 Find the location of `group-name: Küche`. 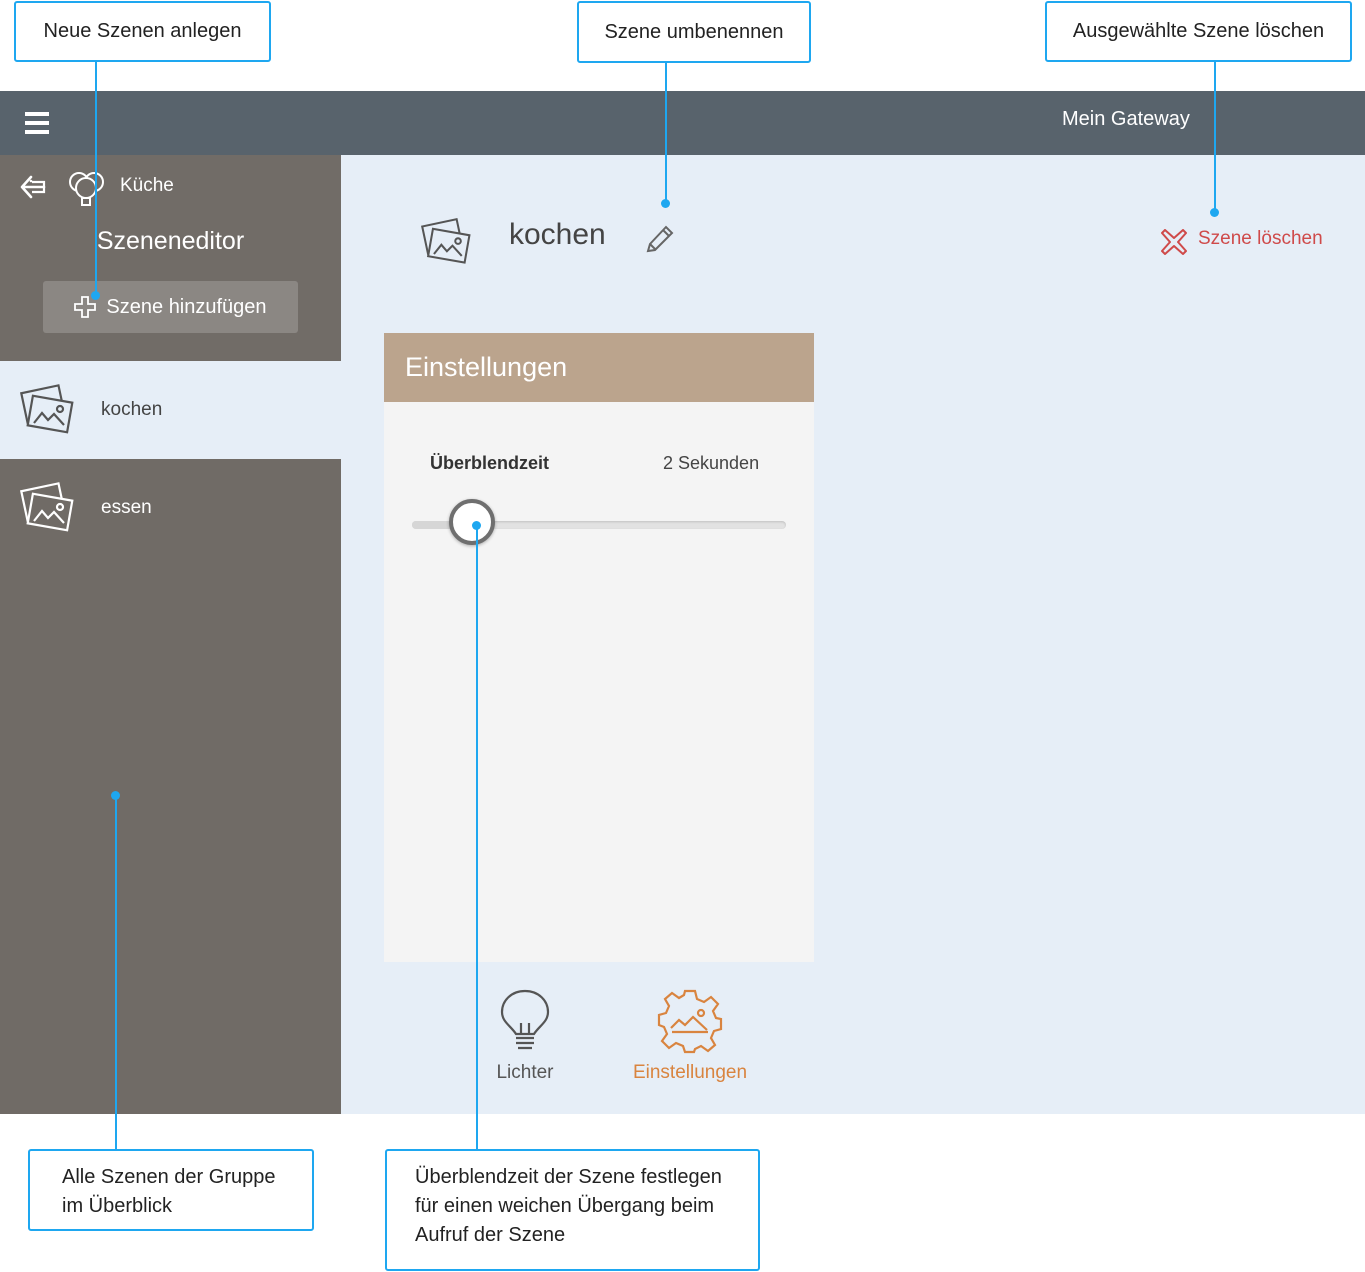

group-name: Küche is located at coordinates (147, 185).